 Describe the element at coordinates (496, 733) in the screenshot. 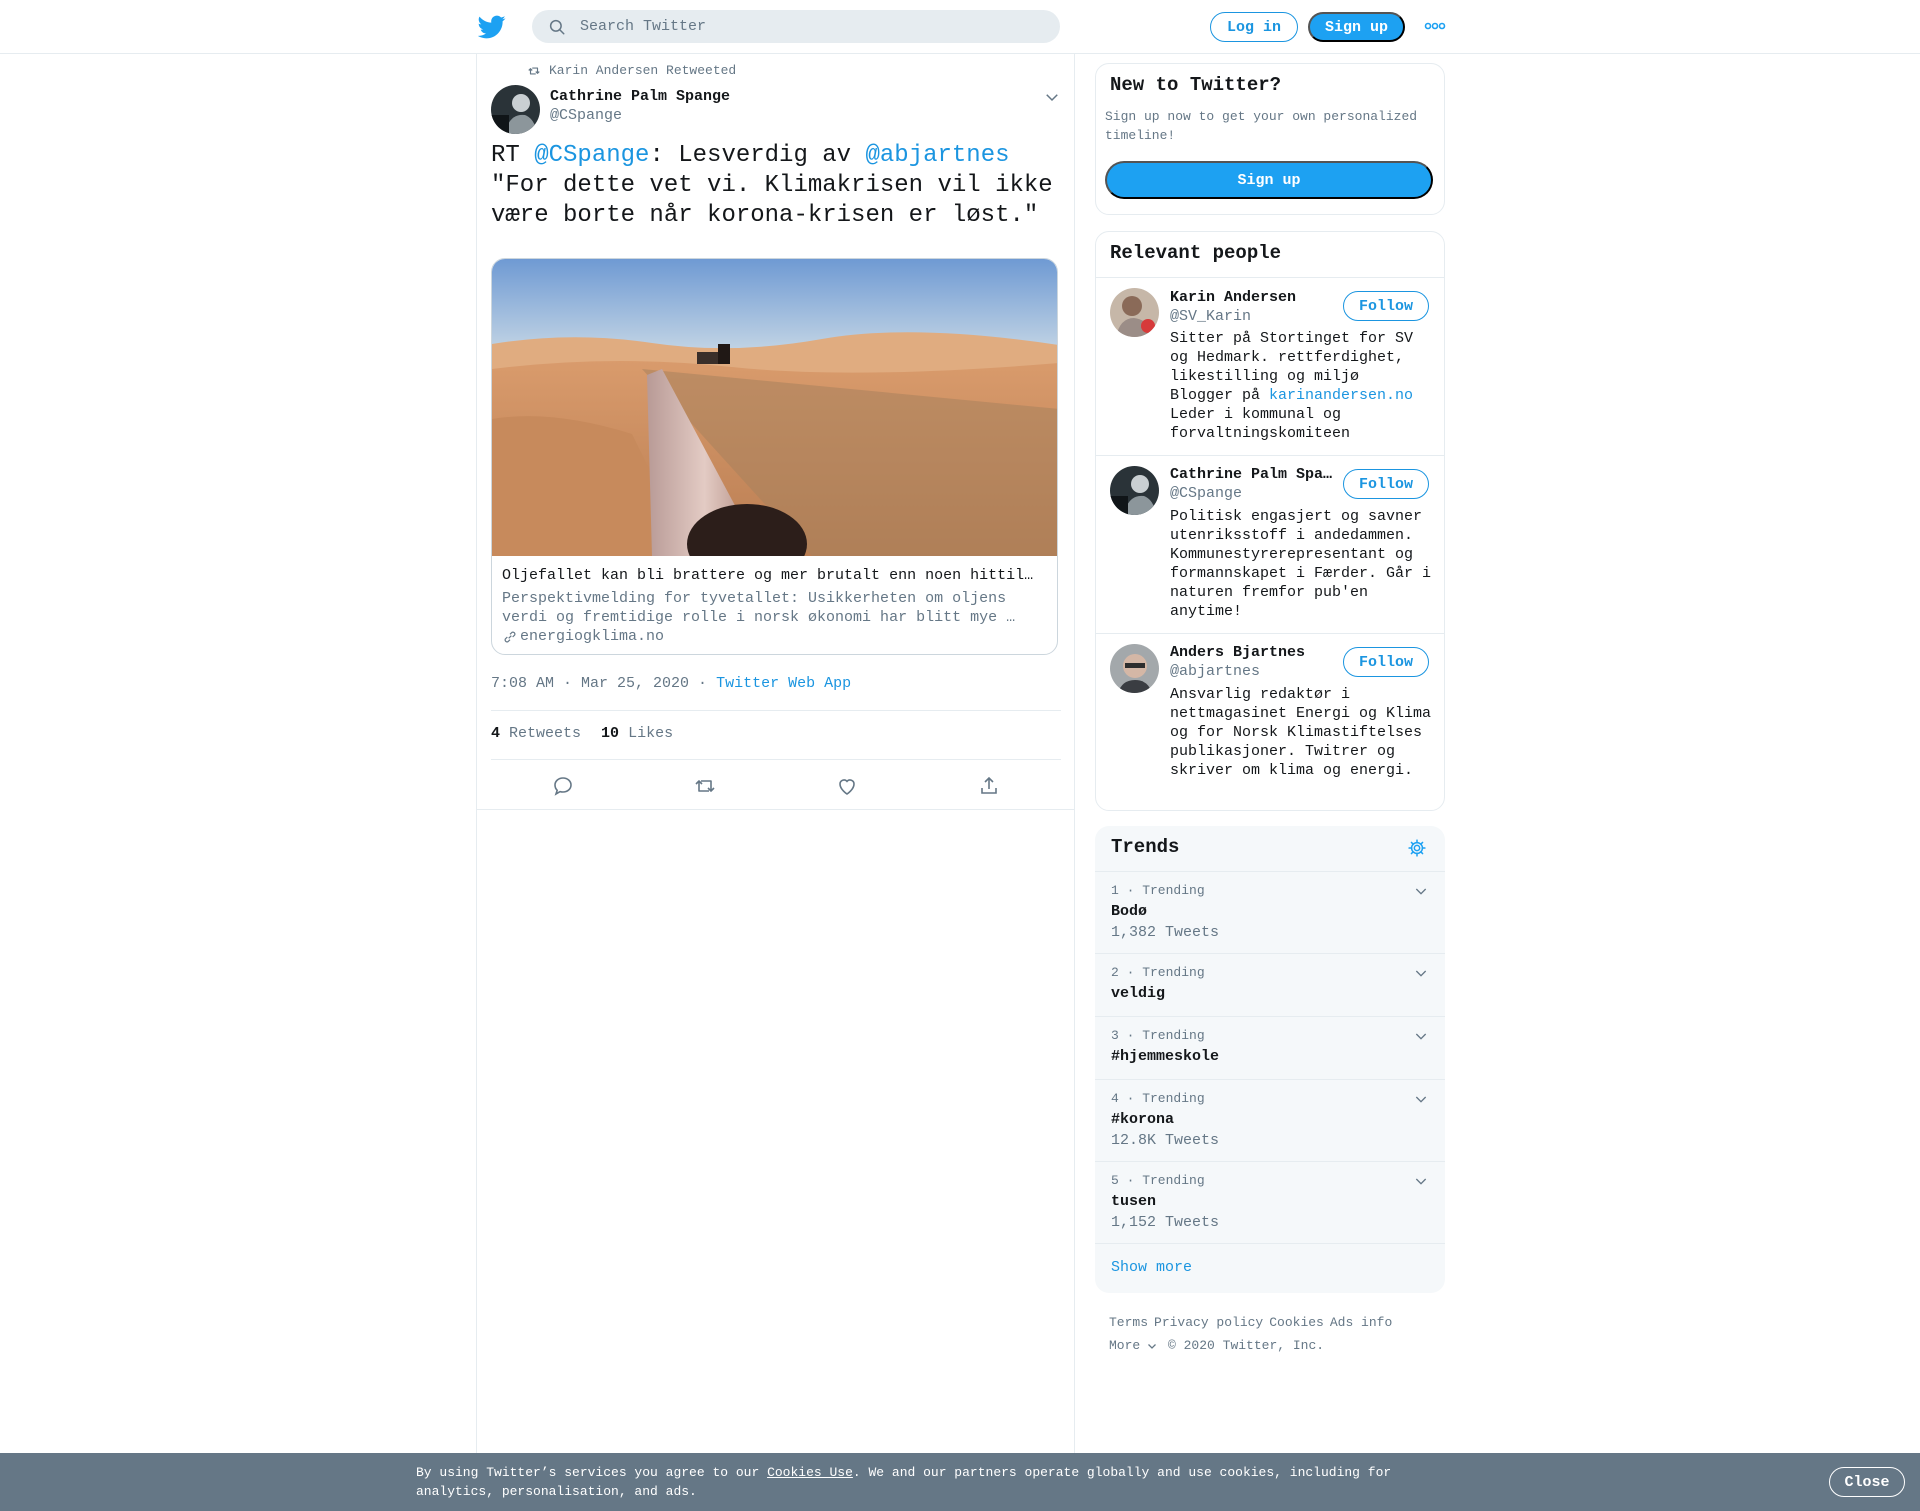

I see `retweet-count: 4` at that location.